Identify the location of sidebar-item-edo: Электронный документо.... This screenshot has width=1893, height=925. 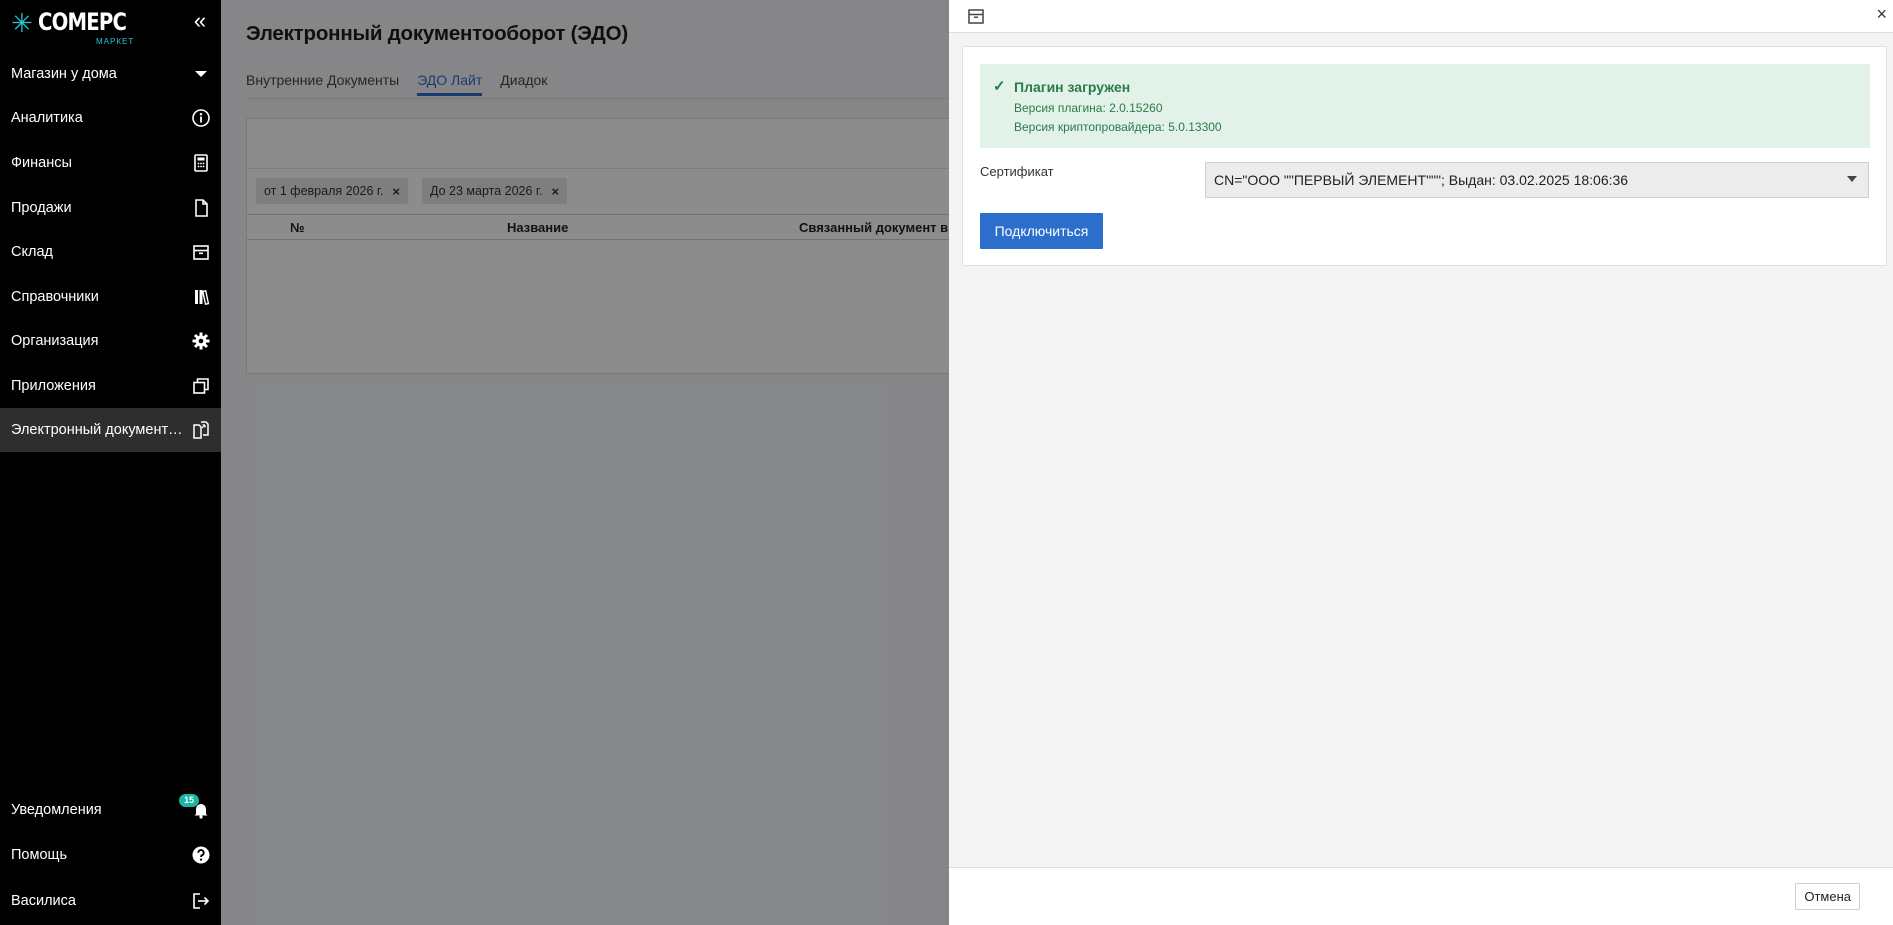
(110, 430).